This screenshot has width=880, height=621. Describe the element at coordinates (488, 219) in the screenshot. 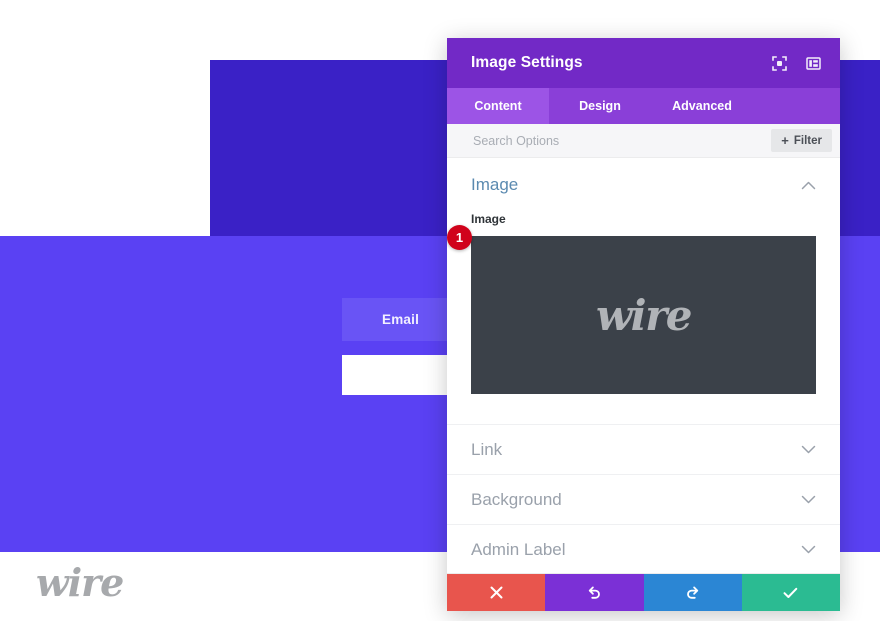

I see `image-field-label: Image` at that location.